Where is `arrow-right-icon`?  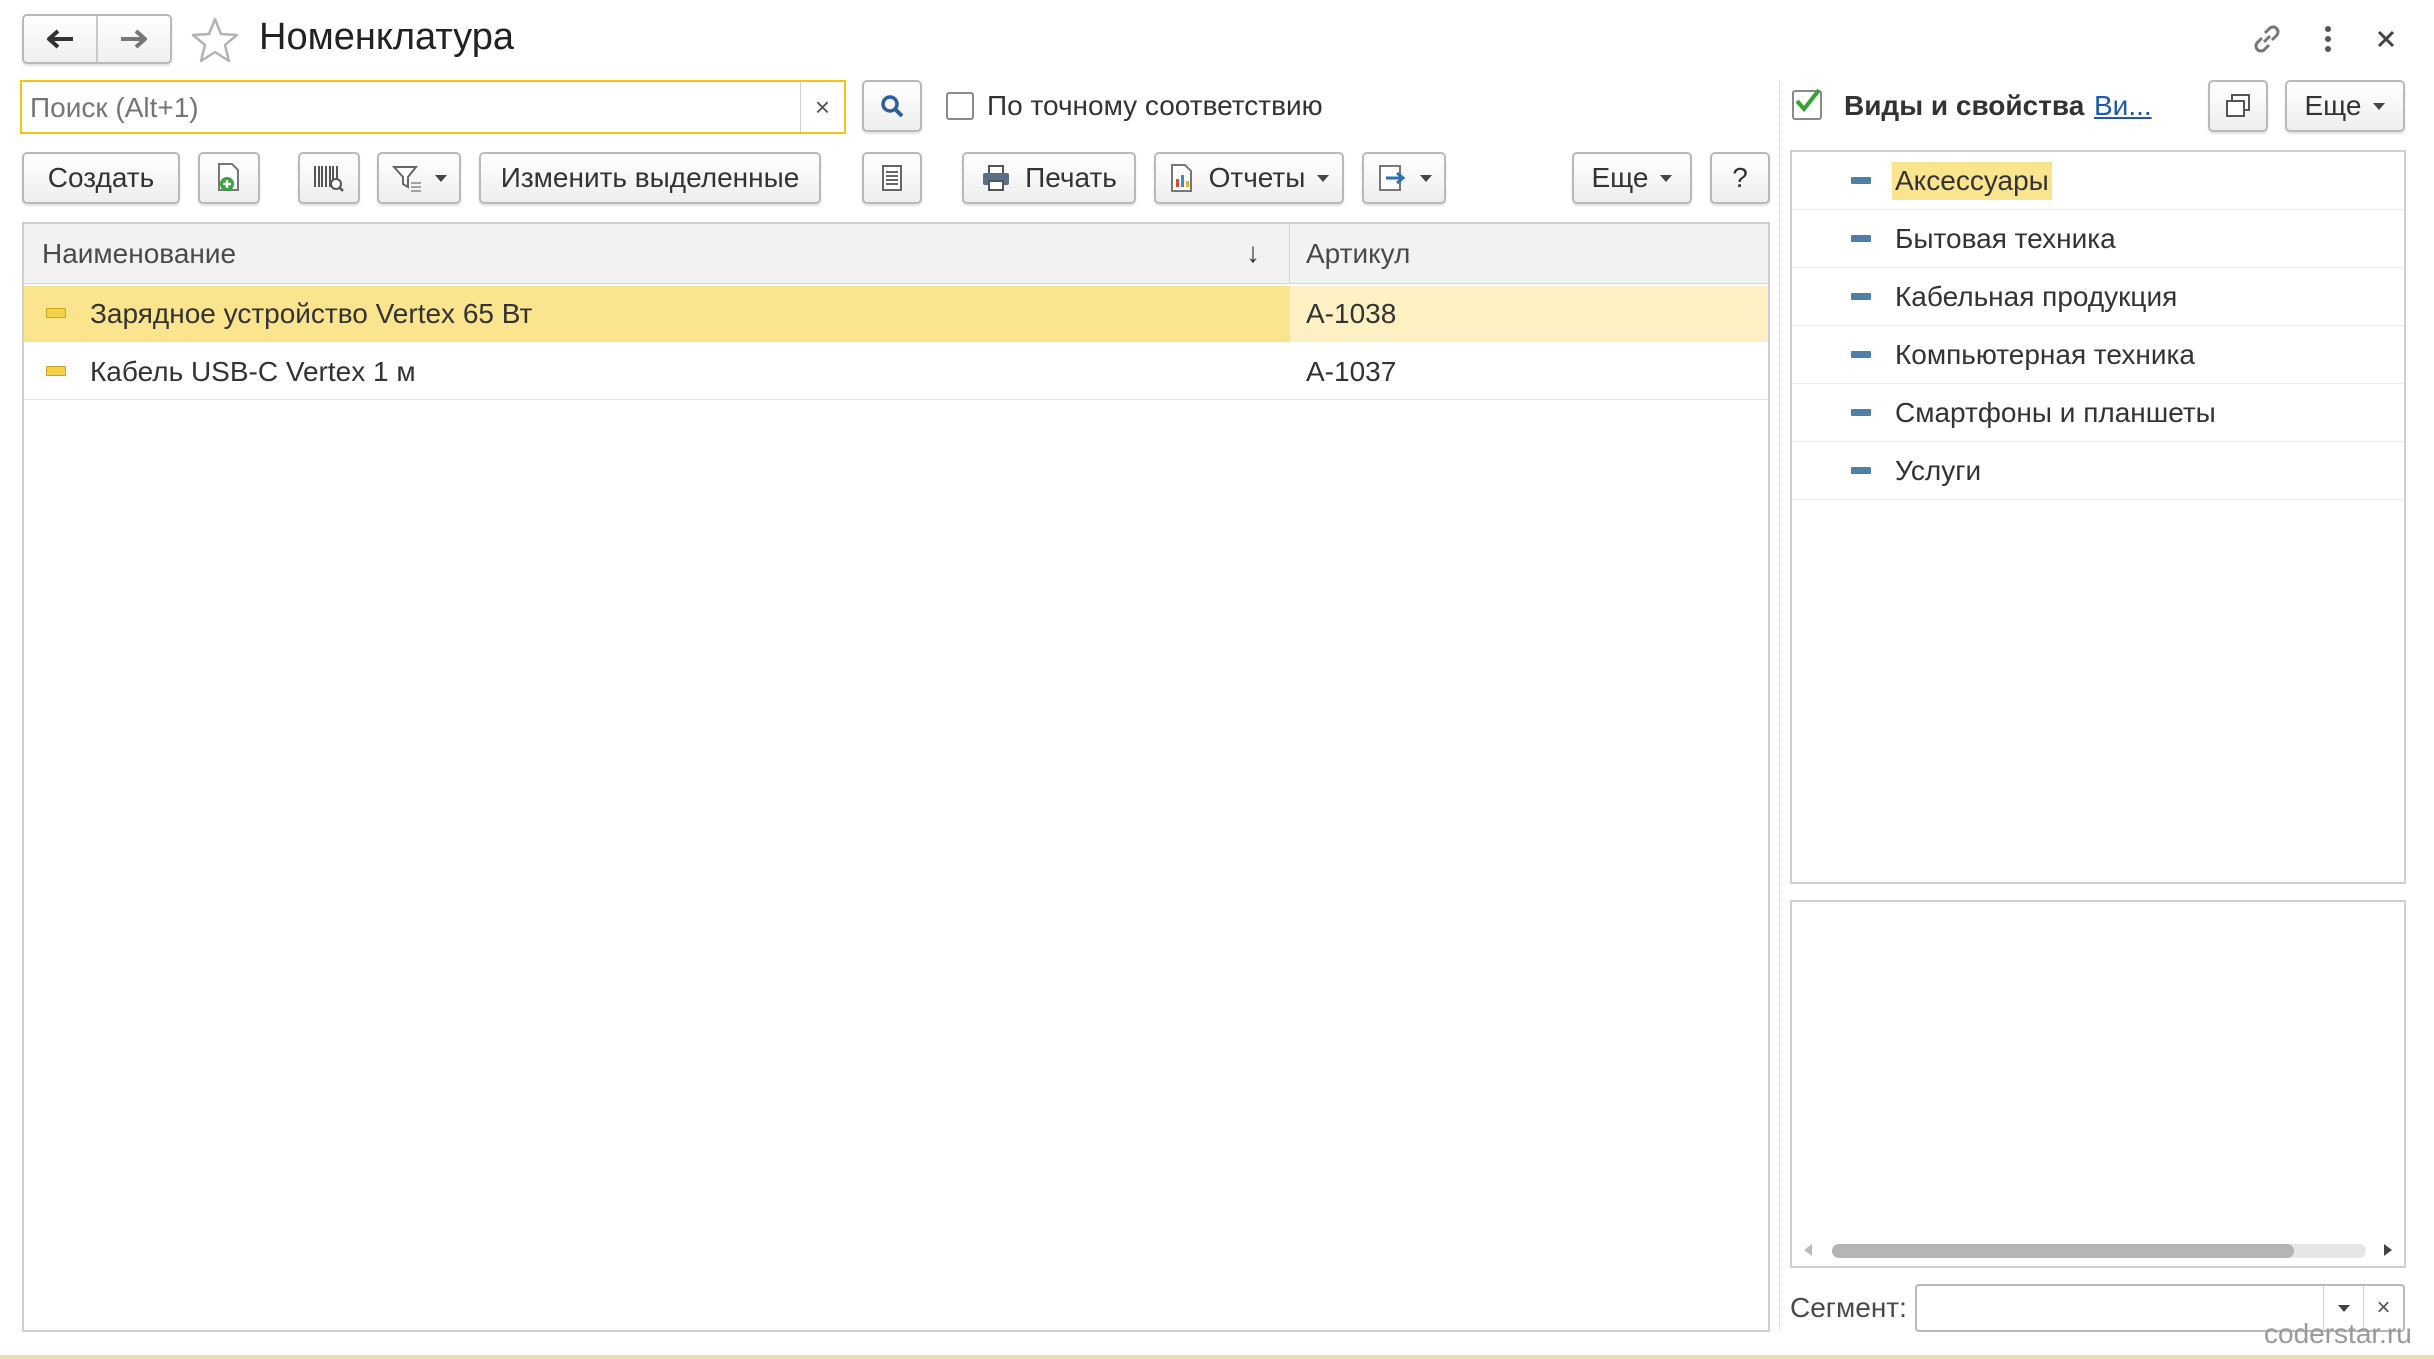
arrow-right-icon is located at coordinates (134, 39).